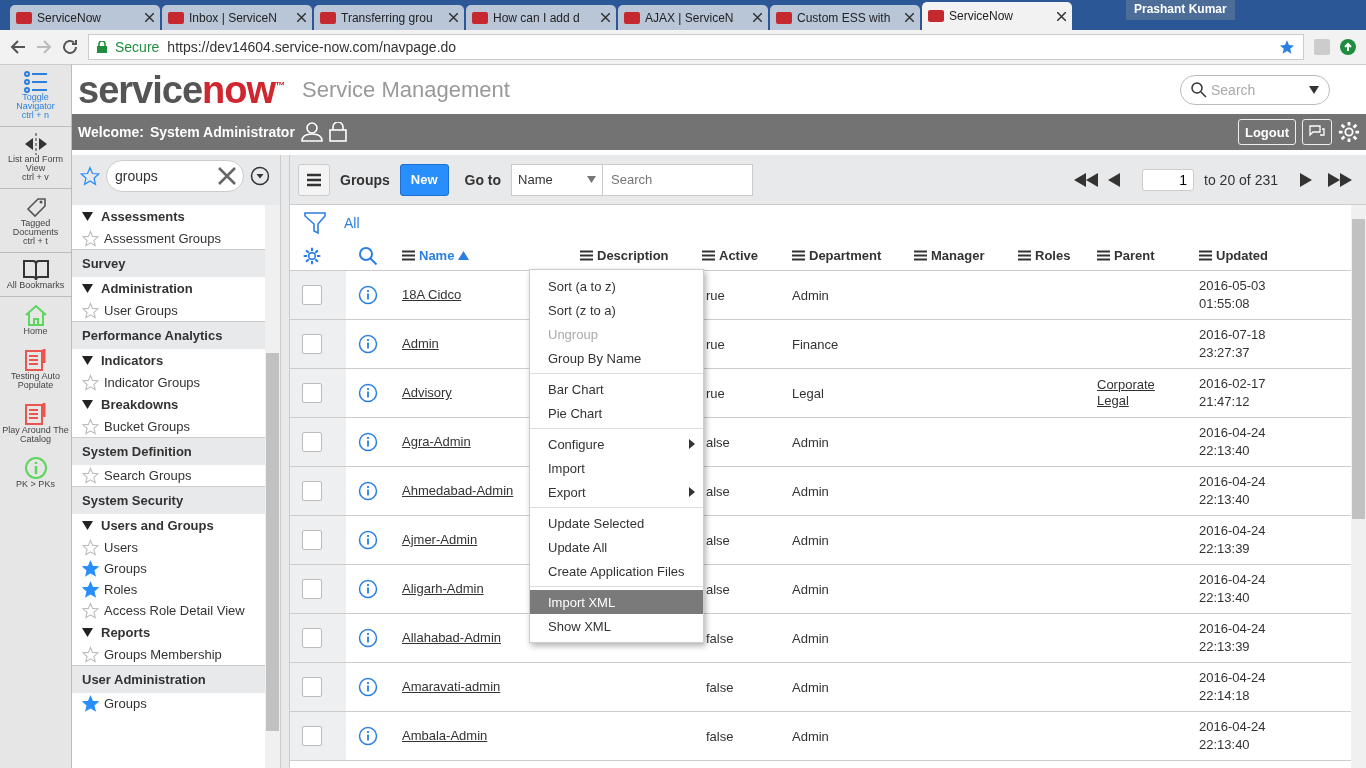  What do you see at coordinates (616, 310) in the screenshot?
I see `menu-item: Sort (z to a)` at bounding box center [616, 310].